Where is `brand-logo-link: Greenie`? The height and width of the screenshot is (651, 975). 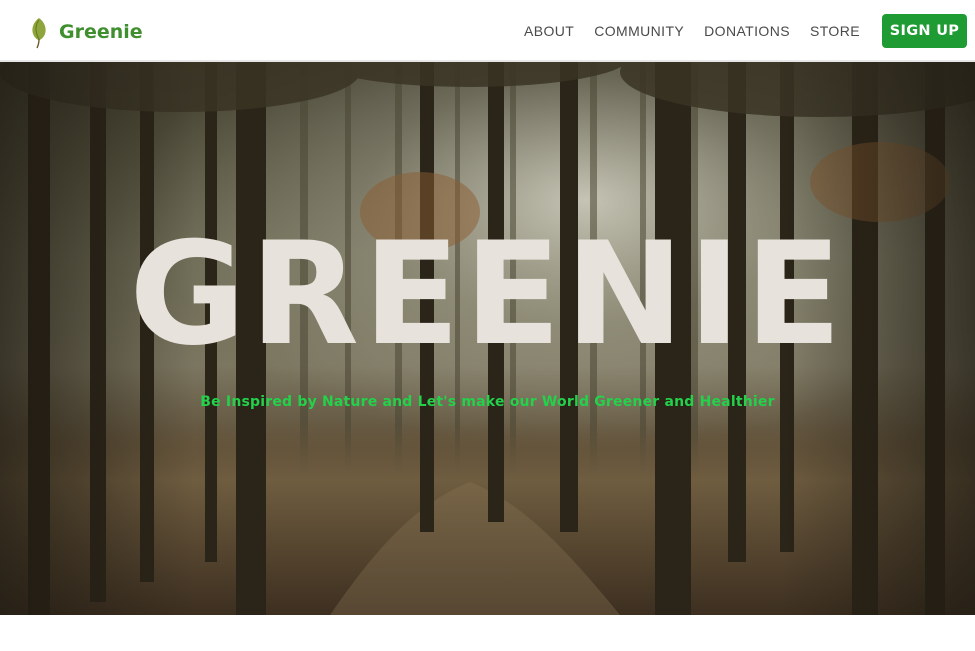
brand-logo-link: Greenie is located at coordinates (86, 33).